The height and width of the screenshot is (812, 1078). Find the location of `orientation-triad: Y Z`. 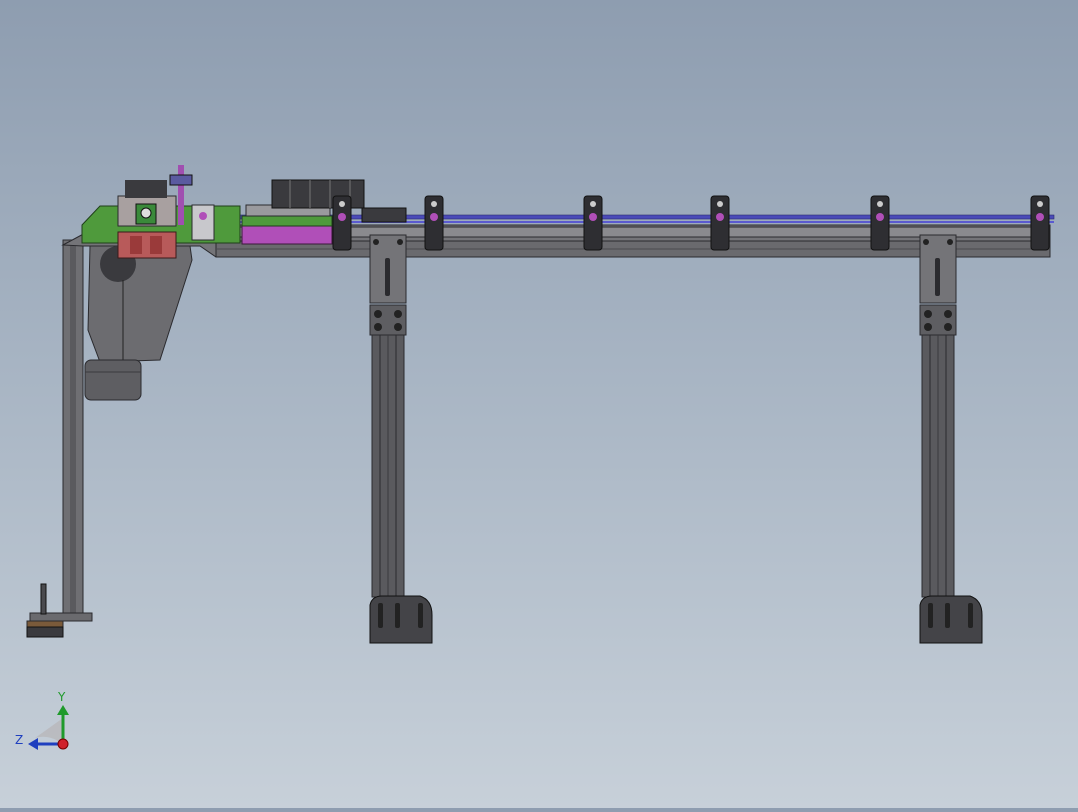

orientation-triad: Y Z is located at coordinates (42, 720).